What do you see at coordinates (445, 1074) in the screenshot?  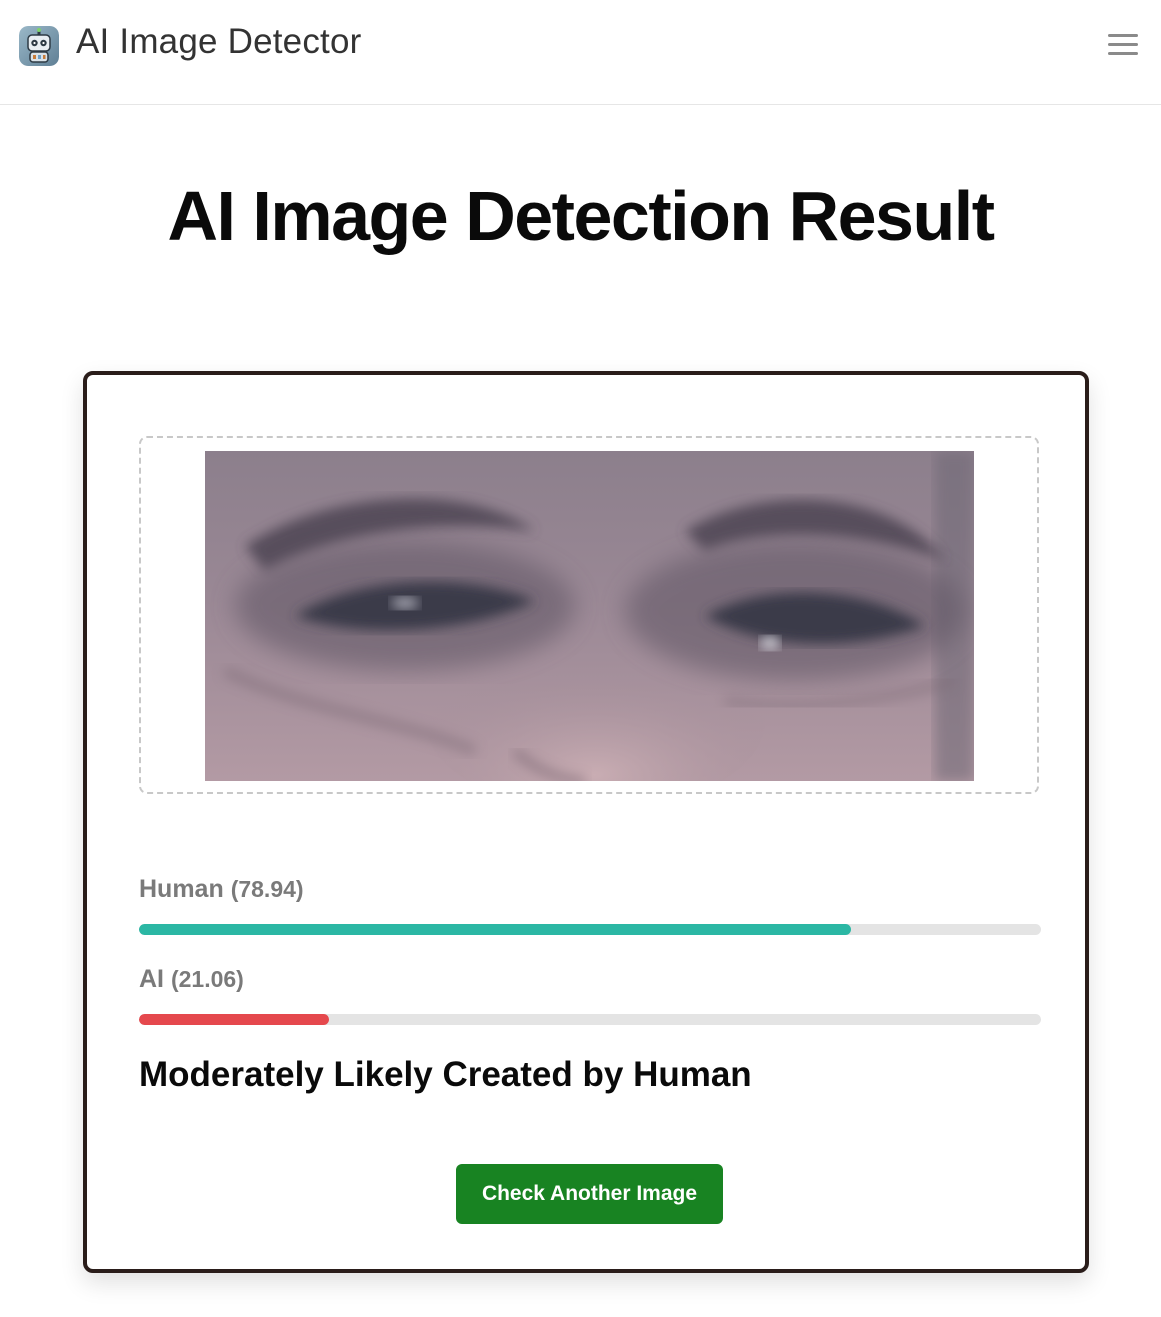 I see `verdict-text: Moderately Likely Created by Human` at bounding box center [445, 1074].